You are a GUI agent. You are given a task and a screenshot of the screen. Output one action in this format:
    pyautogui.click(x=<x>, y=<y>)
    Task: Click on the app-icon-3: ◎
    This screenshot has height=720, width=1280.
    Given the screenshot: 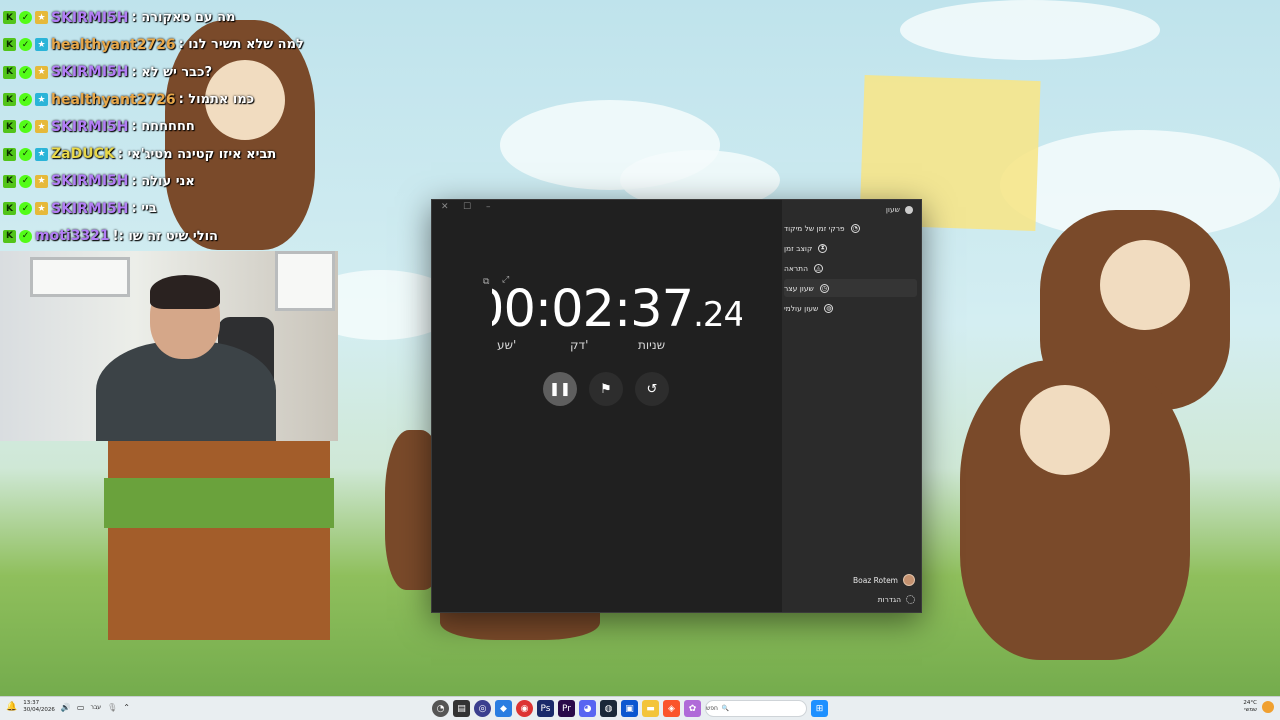 What is the action you would take?
    pyautogui.click(x=482, y=708)
    